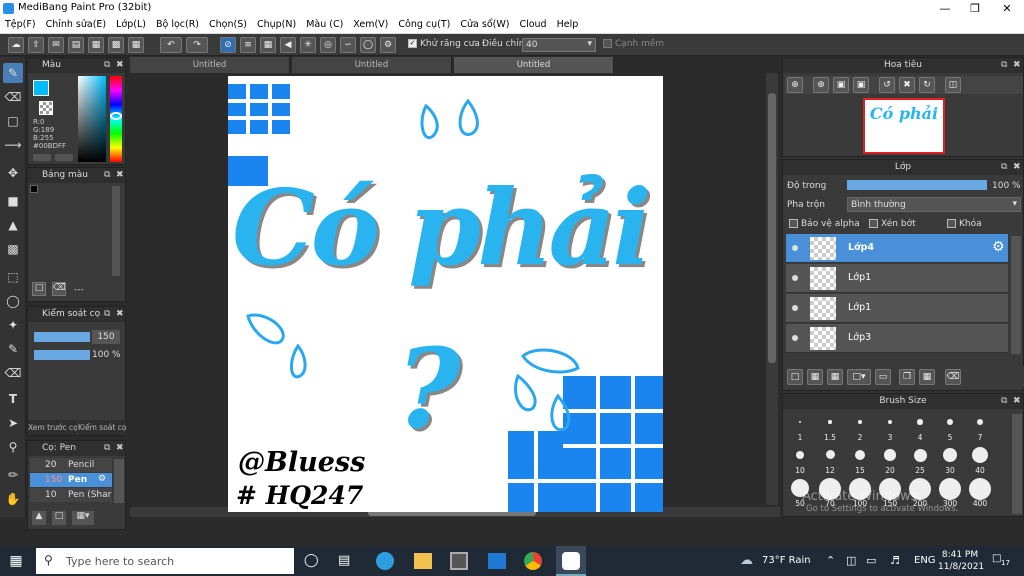 This screenshot has width=1024, height=576. I want to click on brush-item-selected: 150 Pen ⚙, so click(71, 480).